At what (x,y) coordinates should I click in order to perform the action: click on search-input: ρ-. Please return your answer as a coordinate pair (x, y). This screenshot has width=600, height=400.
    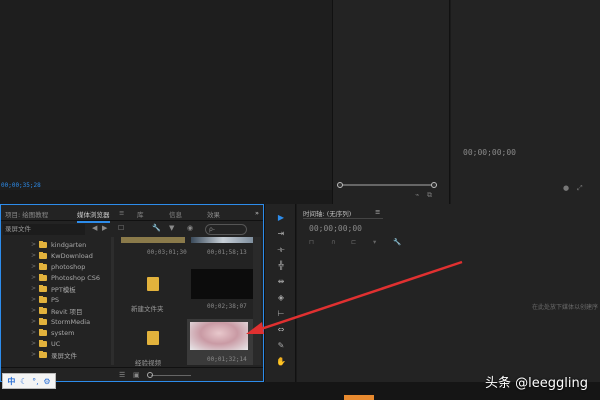
    Looking at the image, I should click on (226, 229).